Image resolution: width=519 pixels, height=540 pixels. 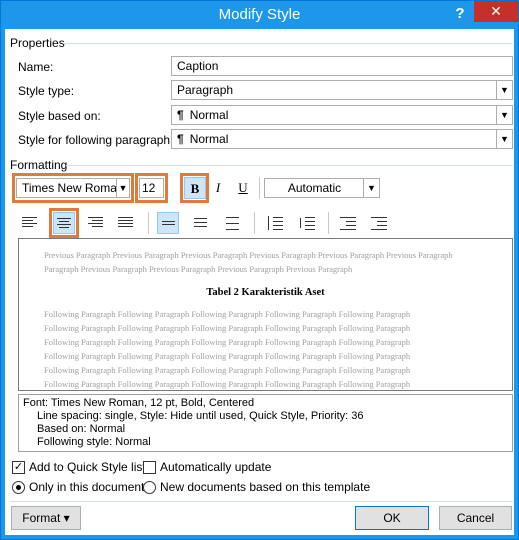 I want to click on increase-indent-icon, so click(x=379, y=223).